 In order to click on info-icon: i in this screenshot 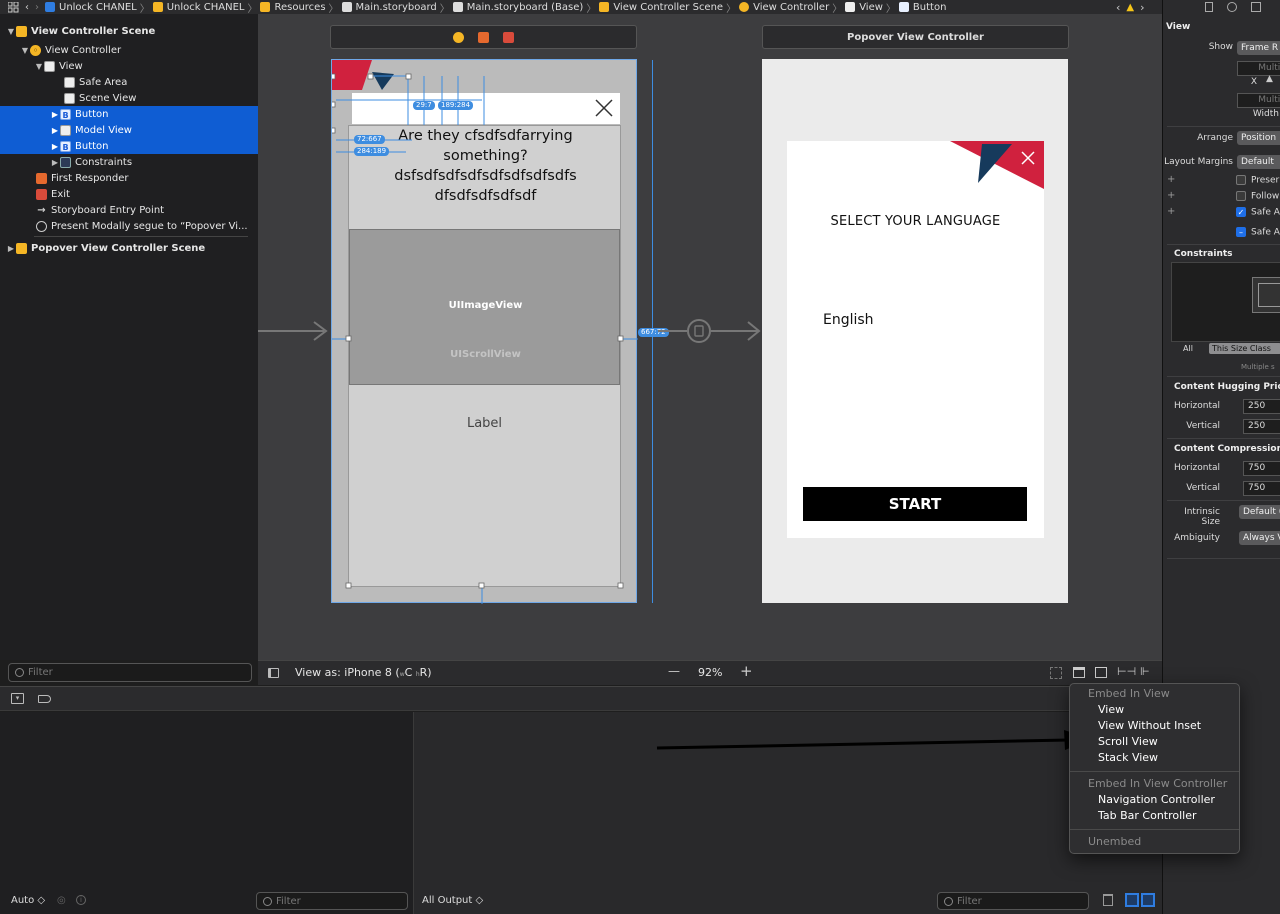, I will do `click(81, 900)`.